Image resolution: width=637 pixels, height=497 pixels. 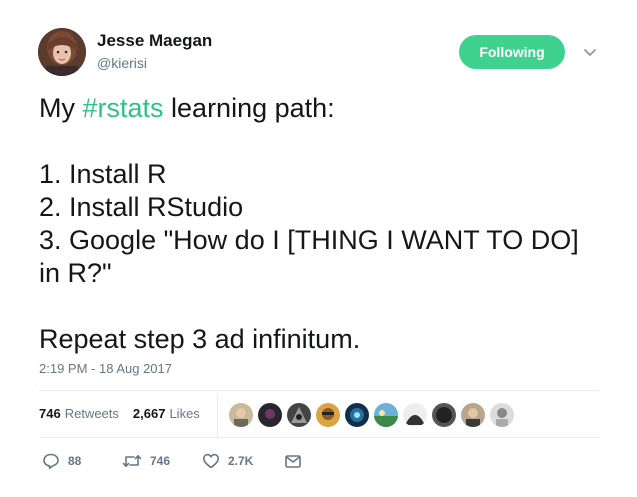 What do you see at coordinates (75, 273) in the screenshot?
I see `tweet-line-5: in R?"` at bounding box center [75, 273].